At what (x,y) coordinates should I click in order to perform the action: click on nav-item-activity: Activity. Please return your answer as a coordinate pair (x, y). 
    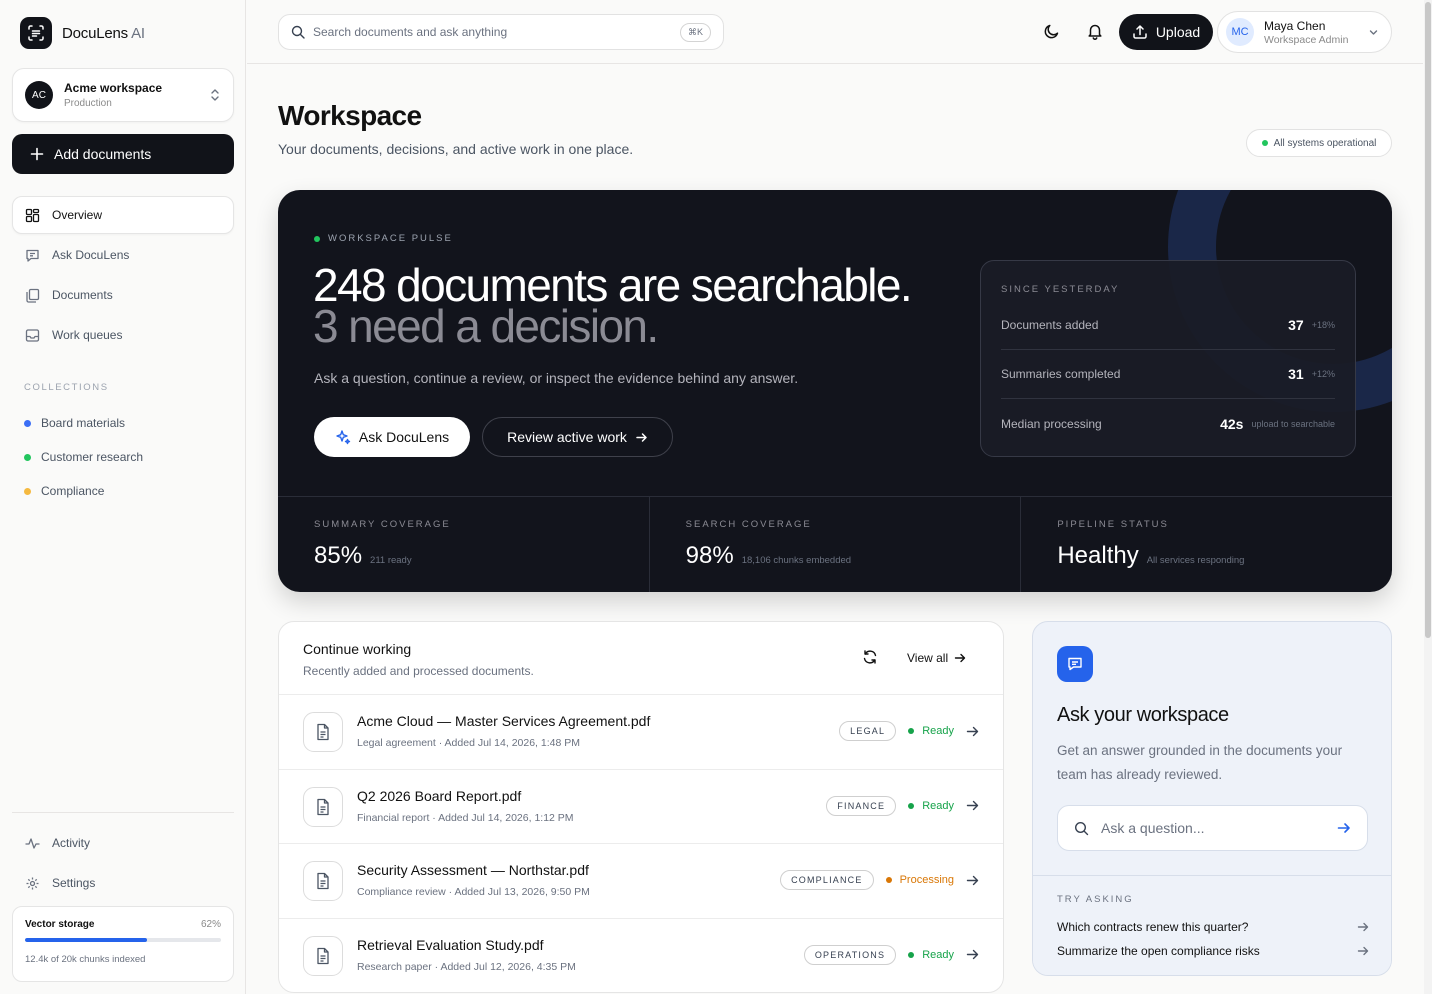
    Looking at the image, I should click on (123, 843).